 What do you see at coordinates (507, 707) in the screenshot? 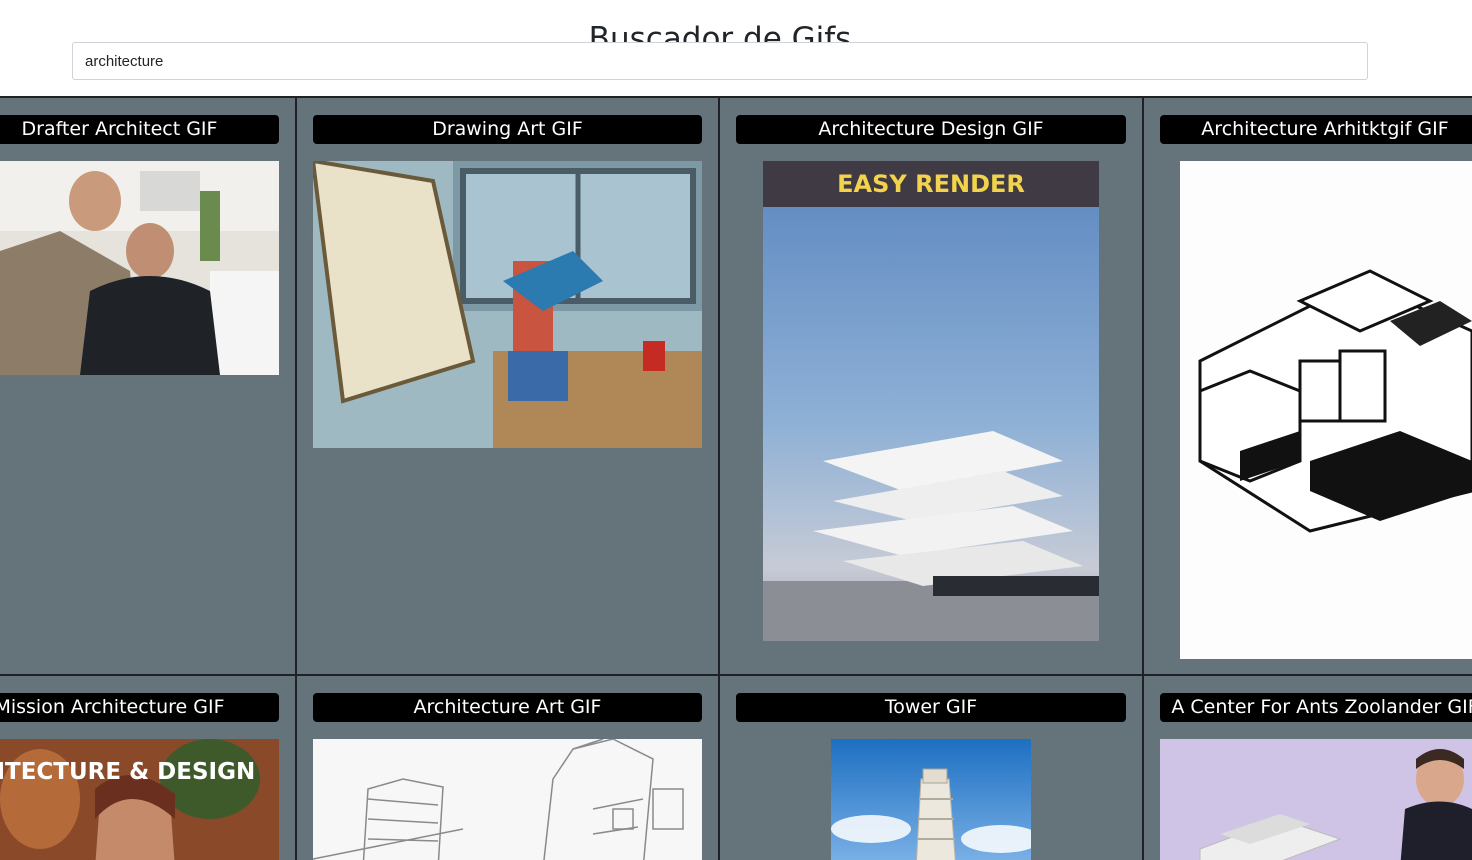
I see `gif-title: Architecture Art GIF` at bounding box center [507, 707].